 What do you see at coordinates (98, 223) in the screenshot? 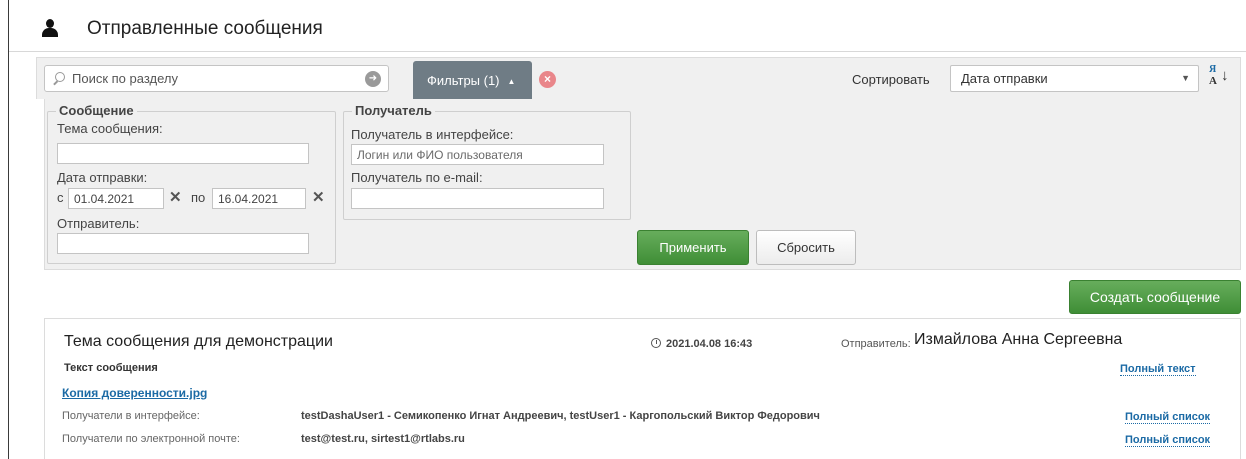
I see `sender-label: Отправитель:` at bounding box center [98, 223].